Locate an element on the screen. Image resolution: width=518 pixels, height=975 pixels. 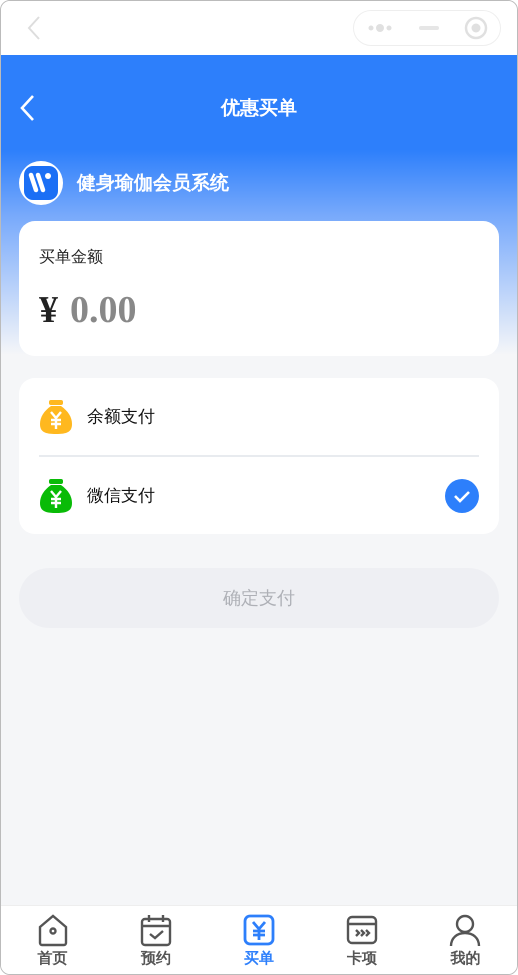
amount-label: 买单金额 is located at coordinates (71, 257).